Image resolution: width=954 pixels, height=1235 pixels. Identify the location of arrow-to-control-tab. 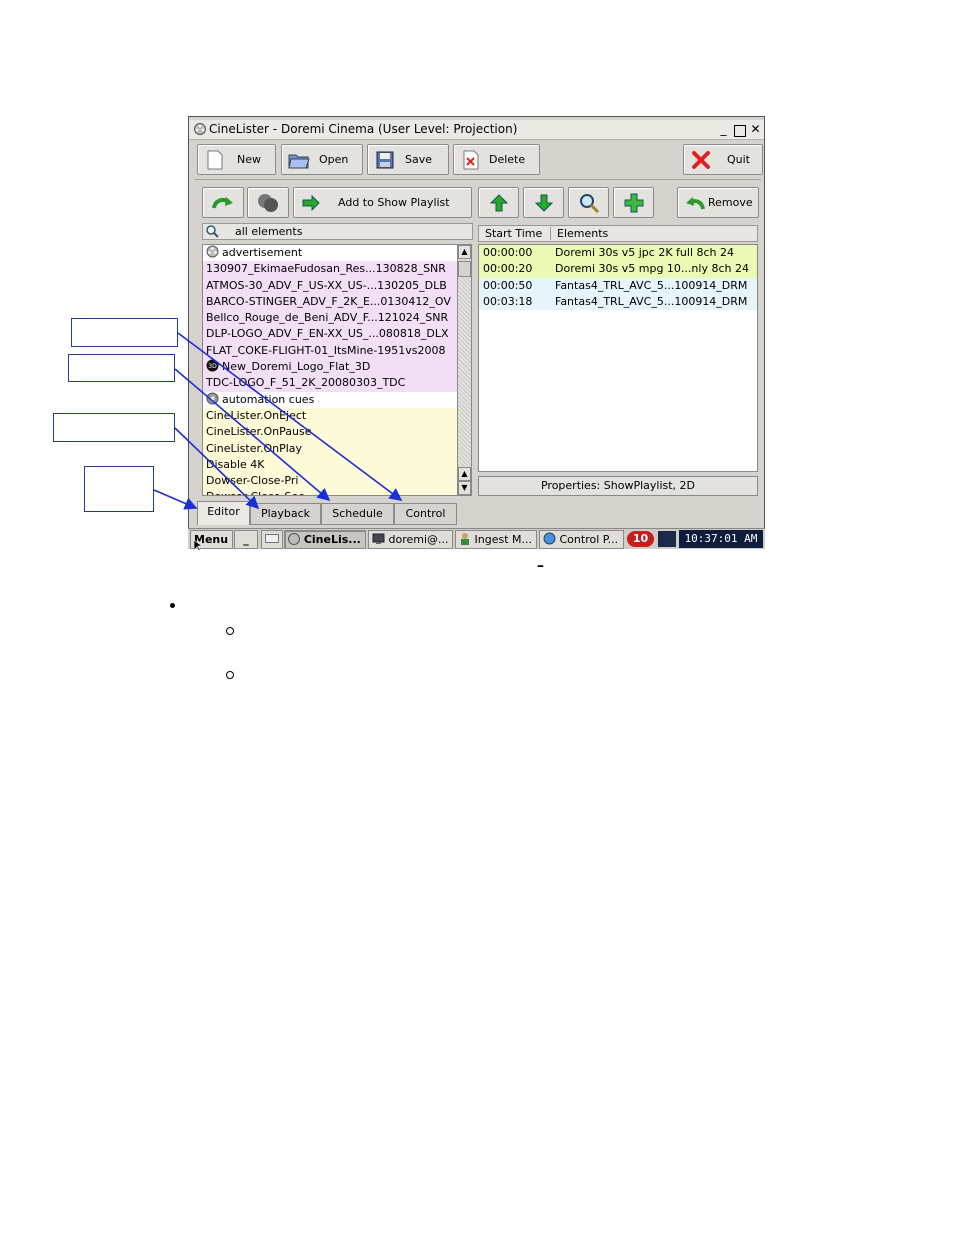
(290, 416).